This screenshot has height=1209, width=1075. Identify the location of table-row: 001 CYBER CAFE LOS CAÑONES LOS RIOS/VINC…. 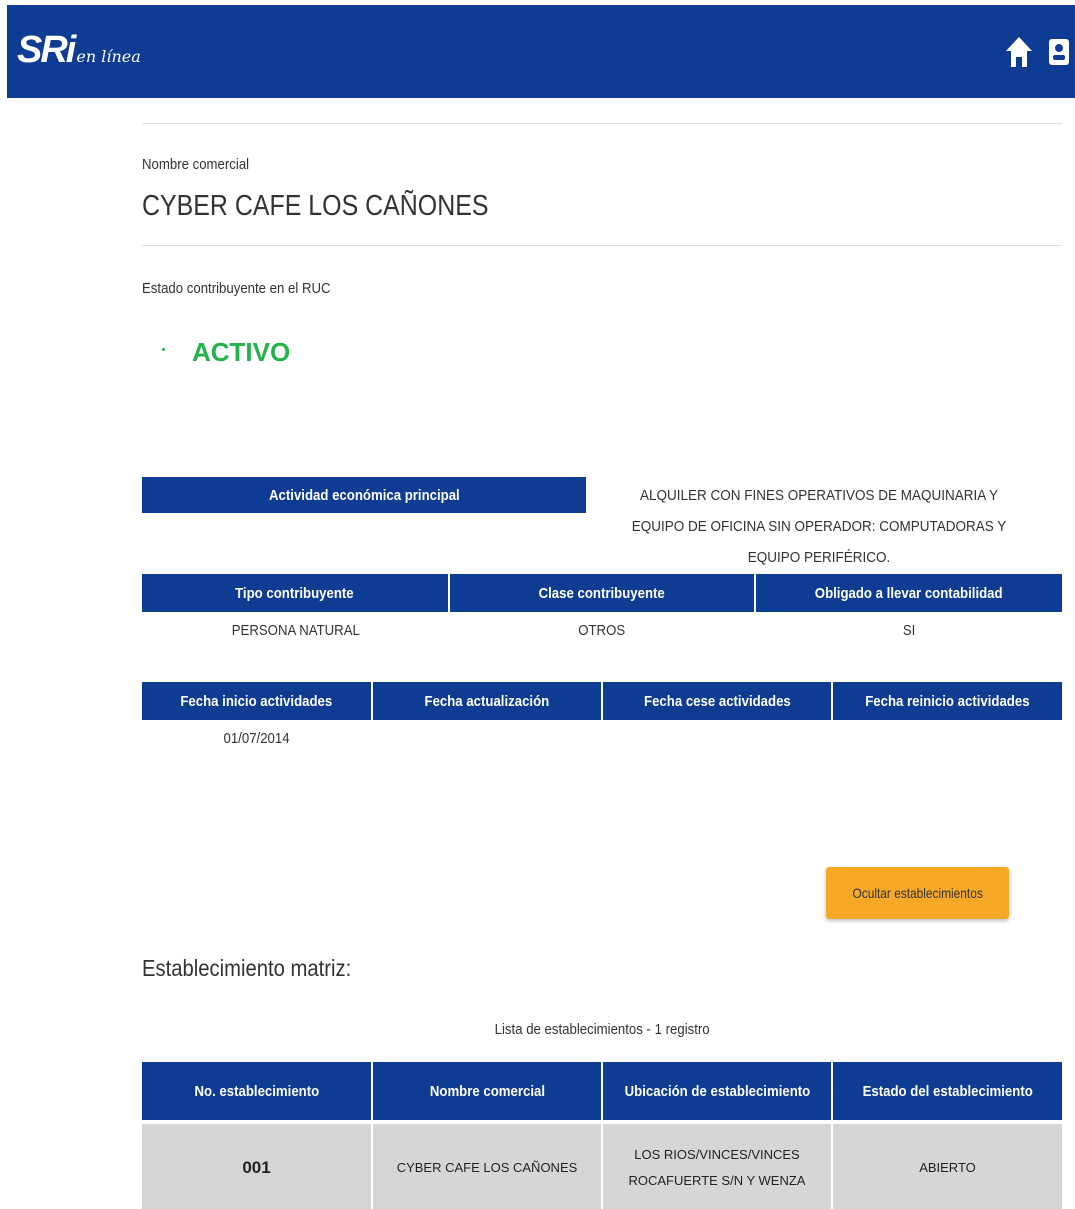
(602, 1164).